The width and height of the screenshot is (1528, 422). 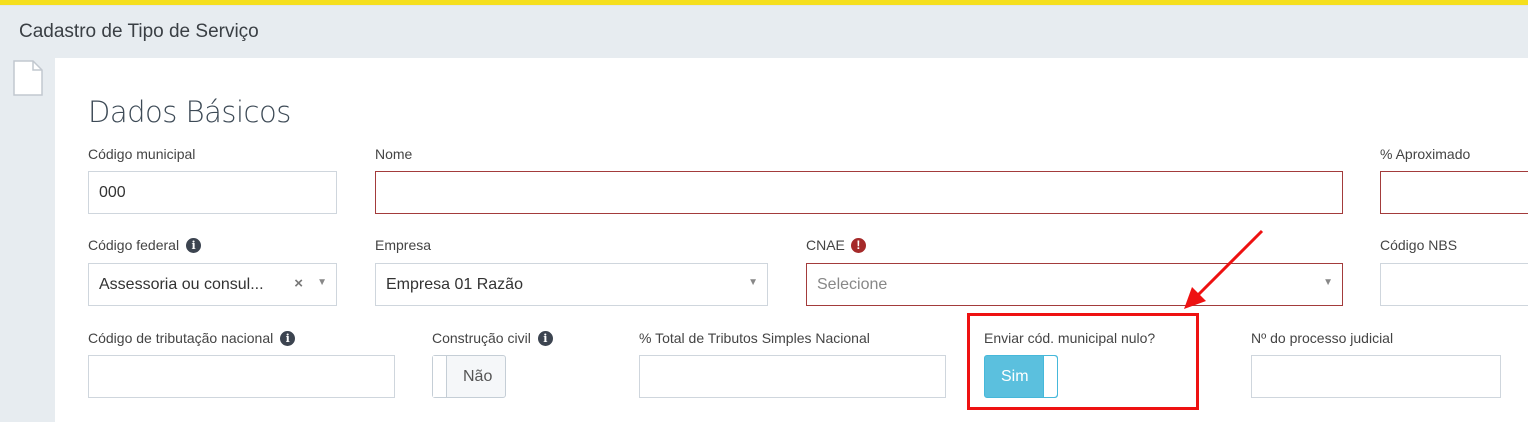 I want to click on toggle-knob, so click(x=440, y=376).